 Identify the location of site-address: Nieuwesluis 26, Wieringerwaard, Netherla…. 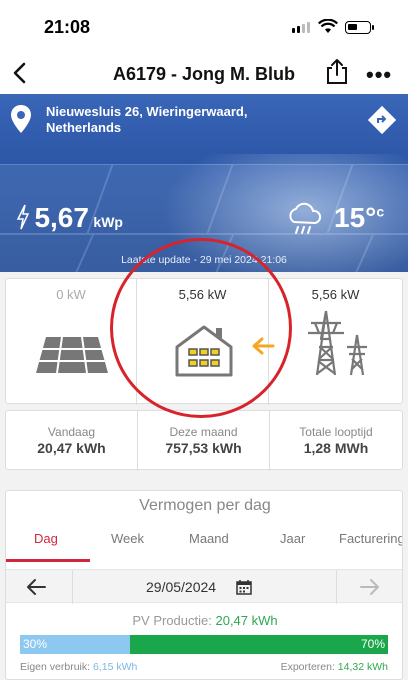
(146, 120).